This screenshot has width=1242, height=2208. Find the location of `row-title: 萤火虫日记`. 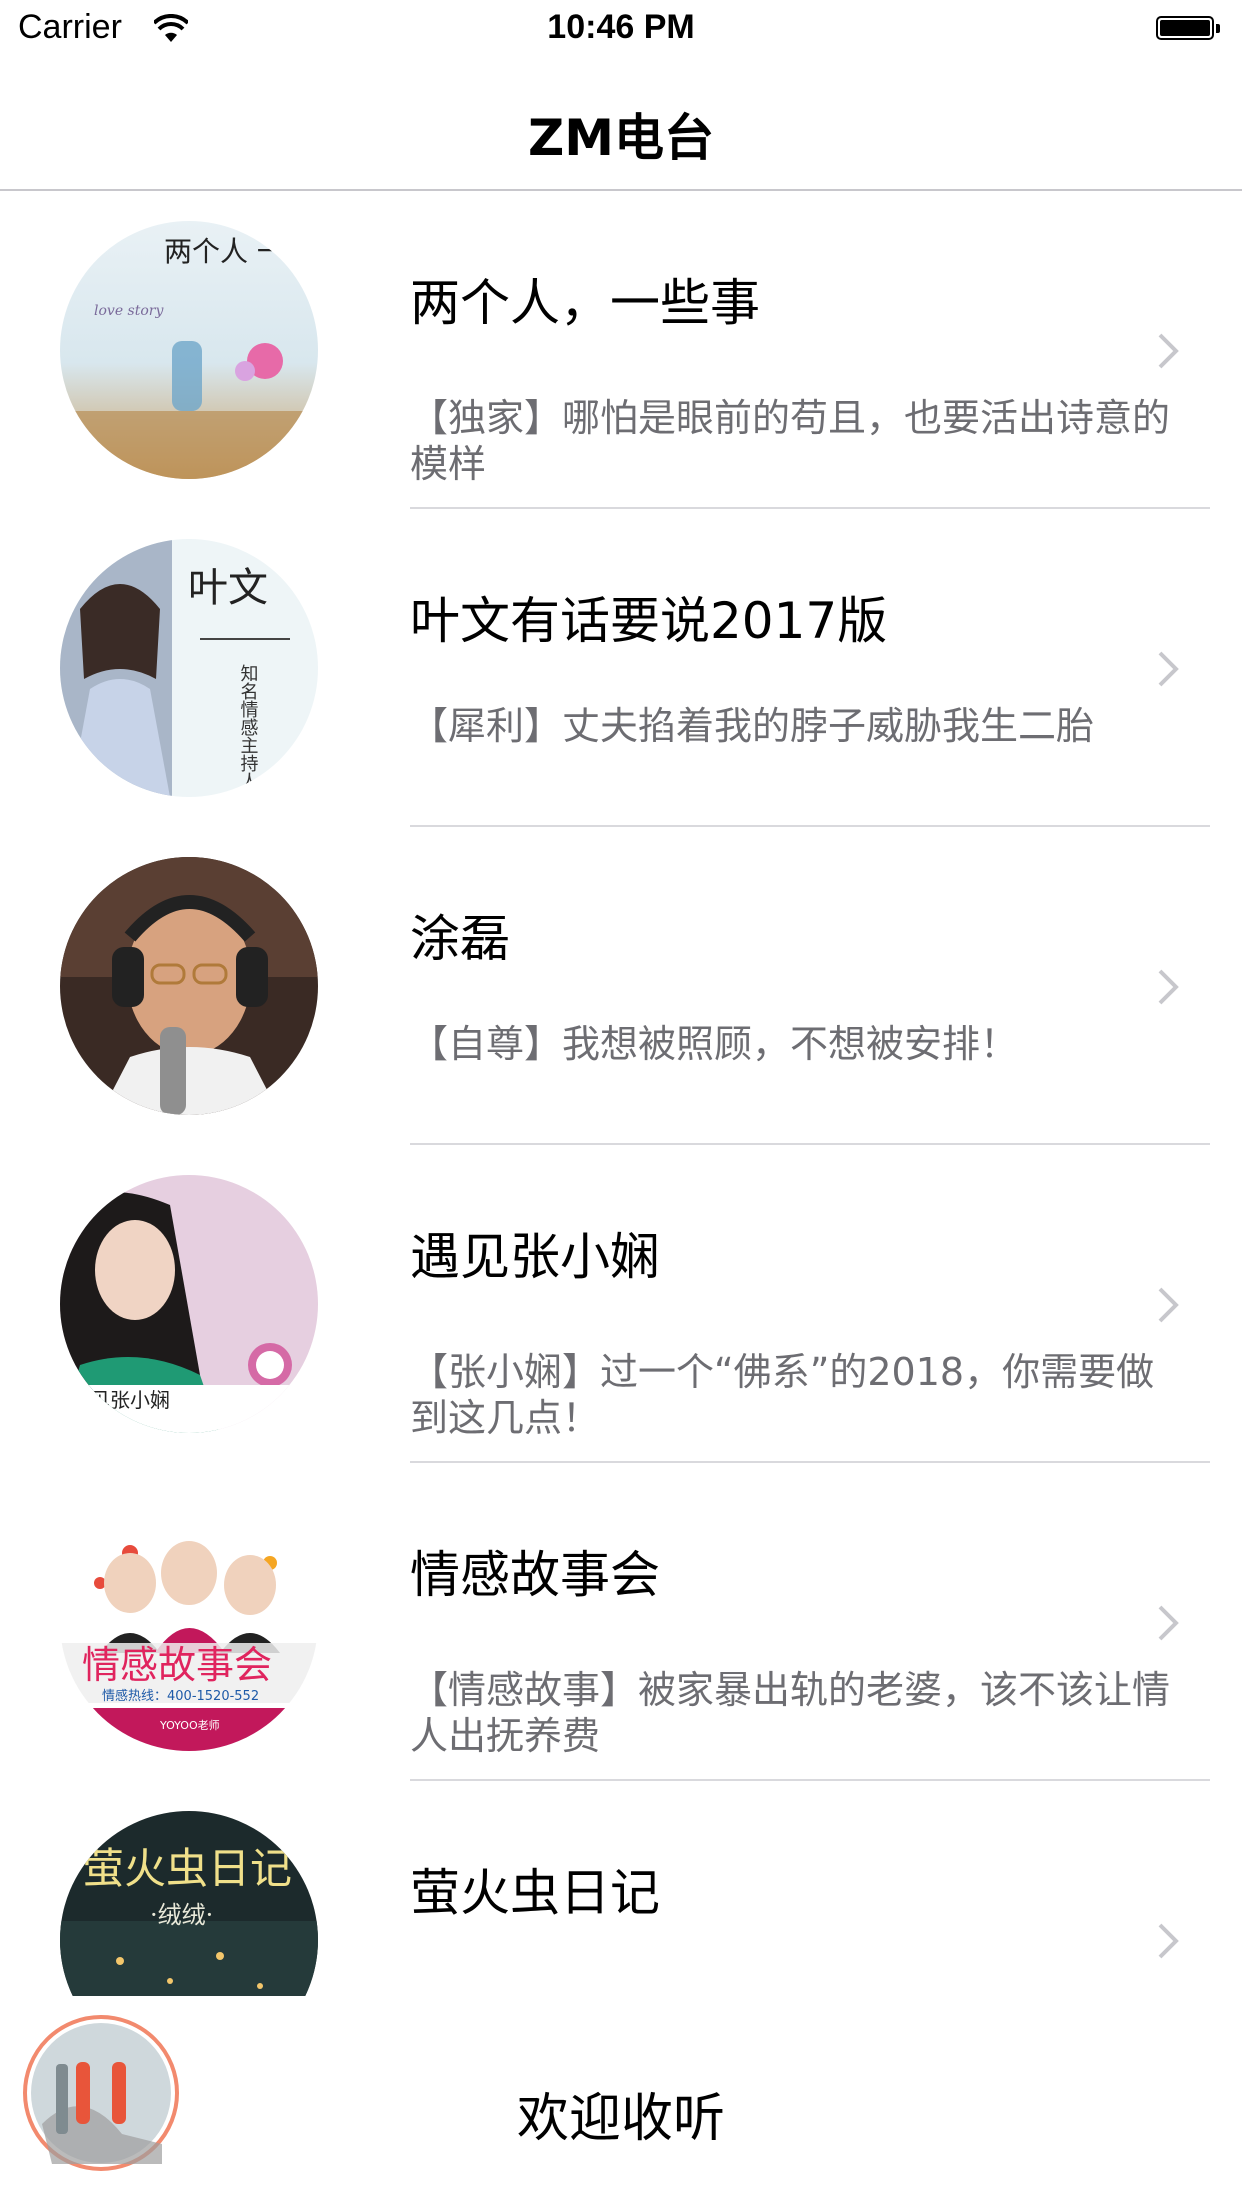

row-title: 萤火虫日记 is located at coordinates (535, 1893).